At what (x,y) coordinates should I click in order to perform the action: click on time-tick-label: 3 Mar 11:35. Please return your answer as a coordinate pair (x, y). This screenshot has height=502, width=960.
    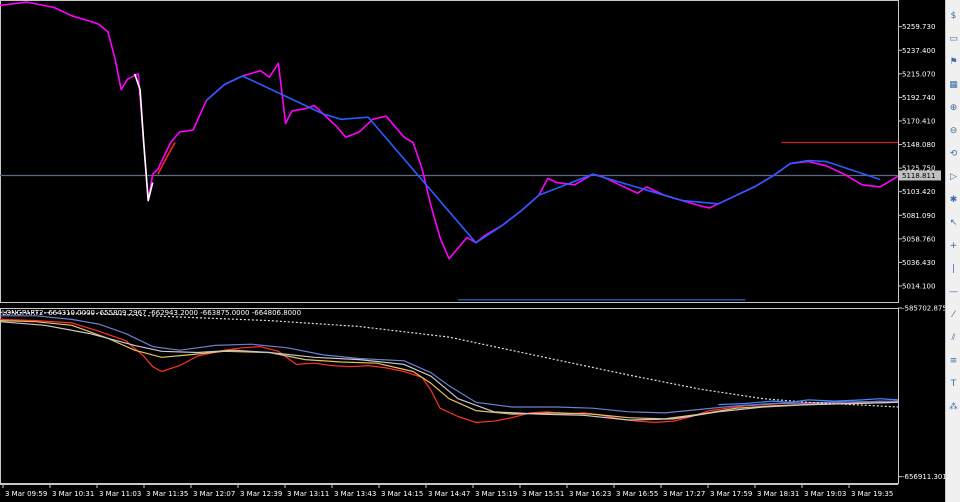
    Looking at the image, I should click on (167, 494).